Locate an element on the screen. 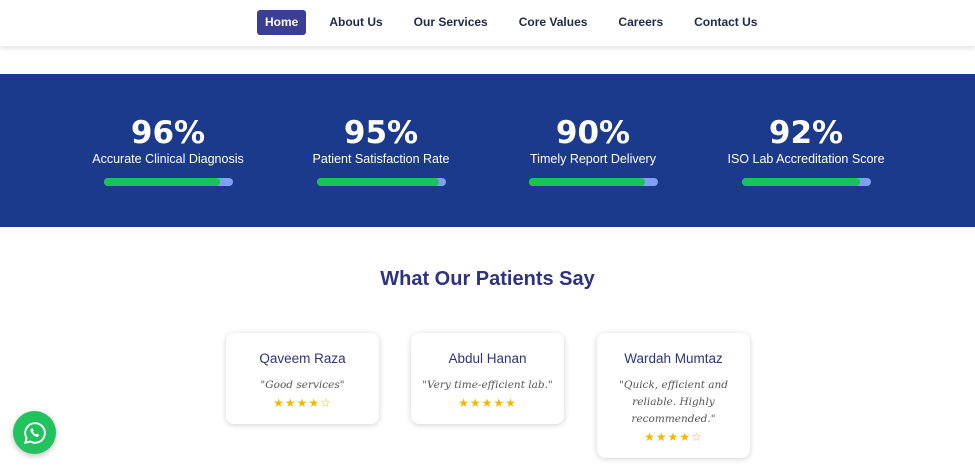  stat-value: 96% is located at coordinates (168, 133).